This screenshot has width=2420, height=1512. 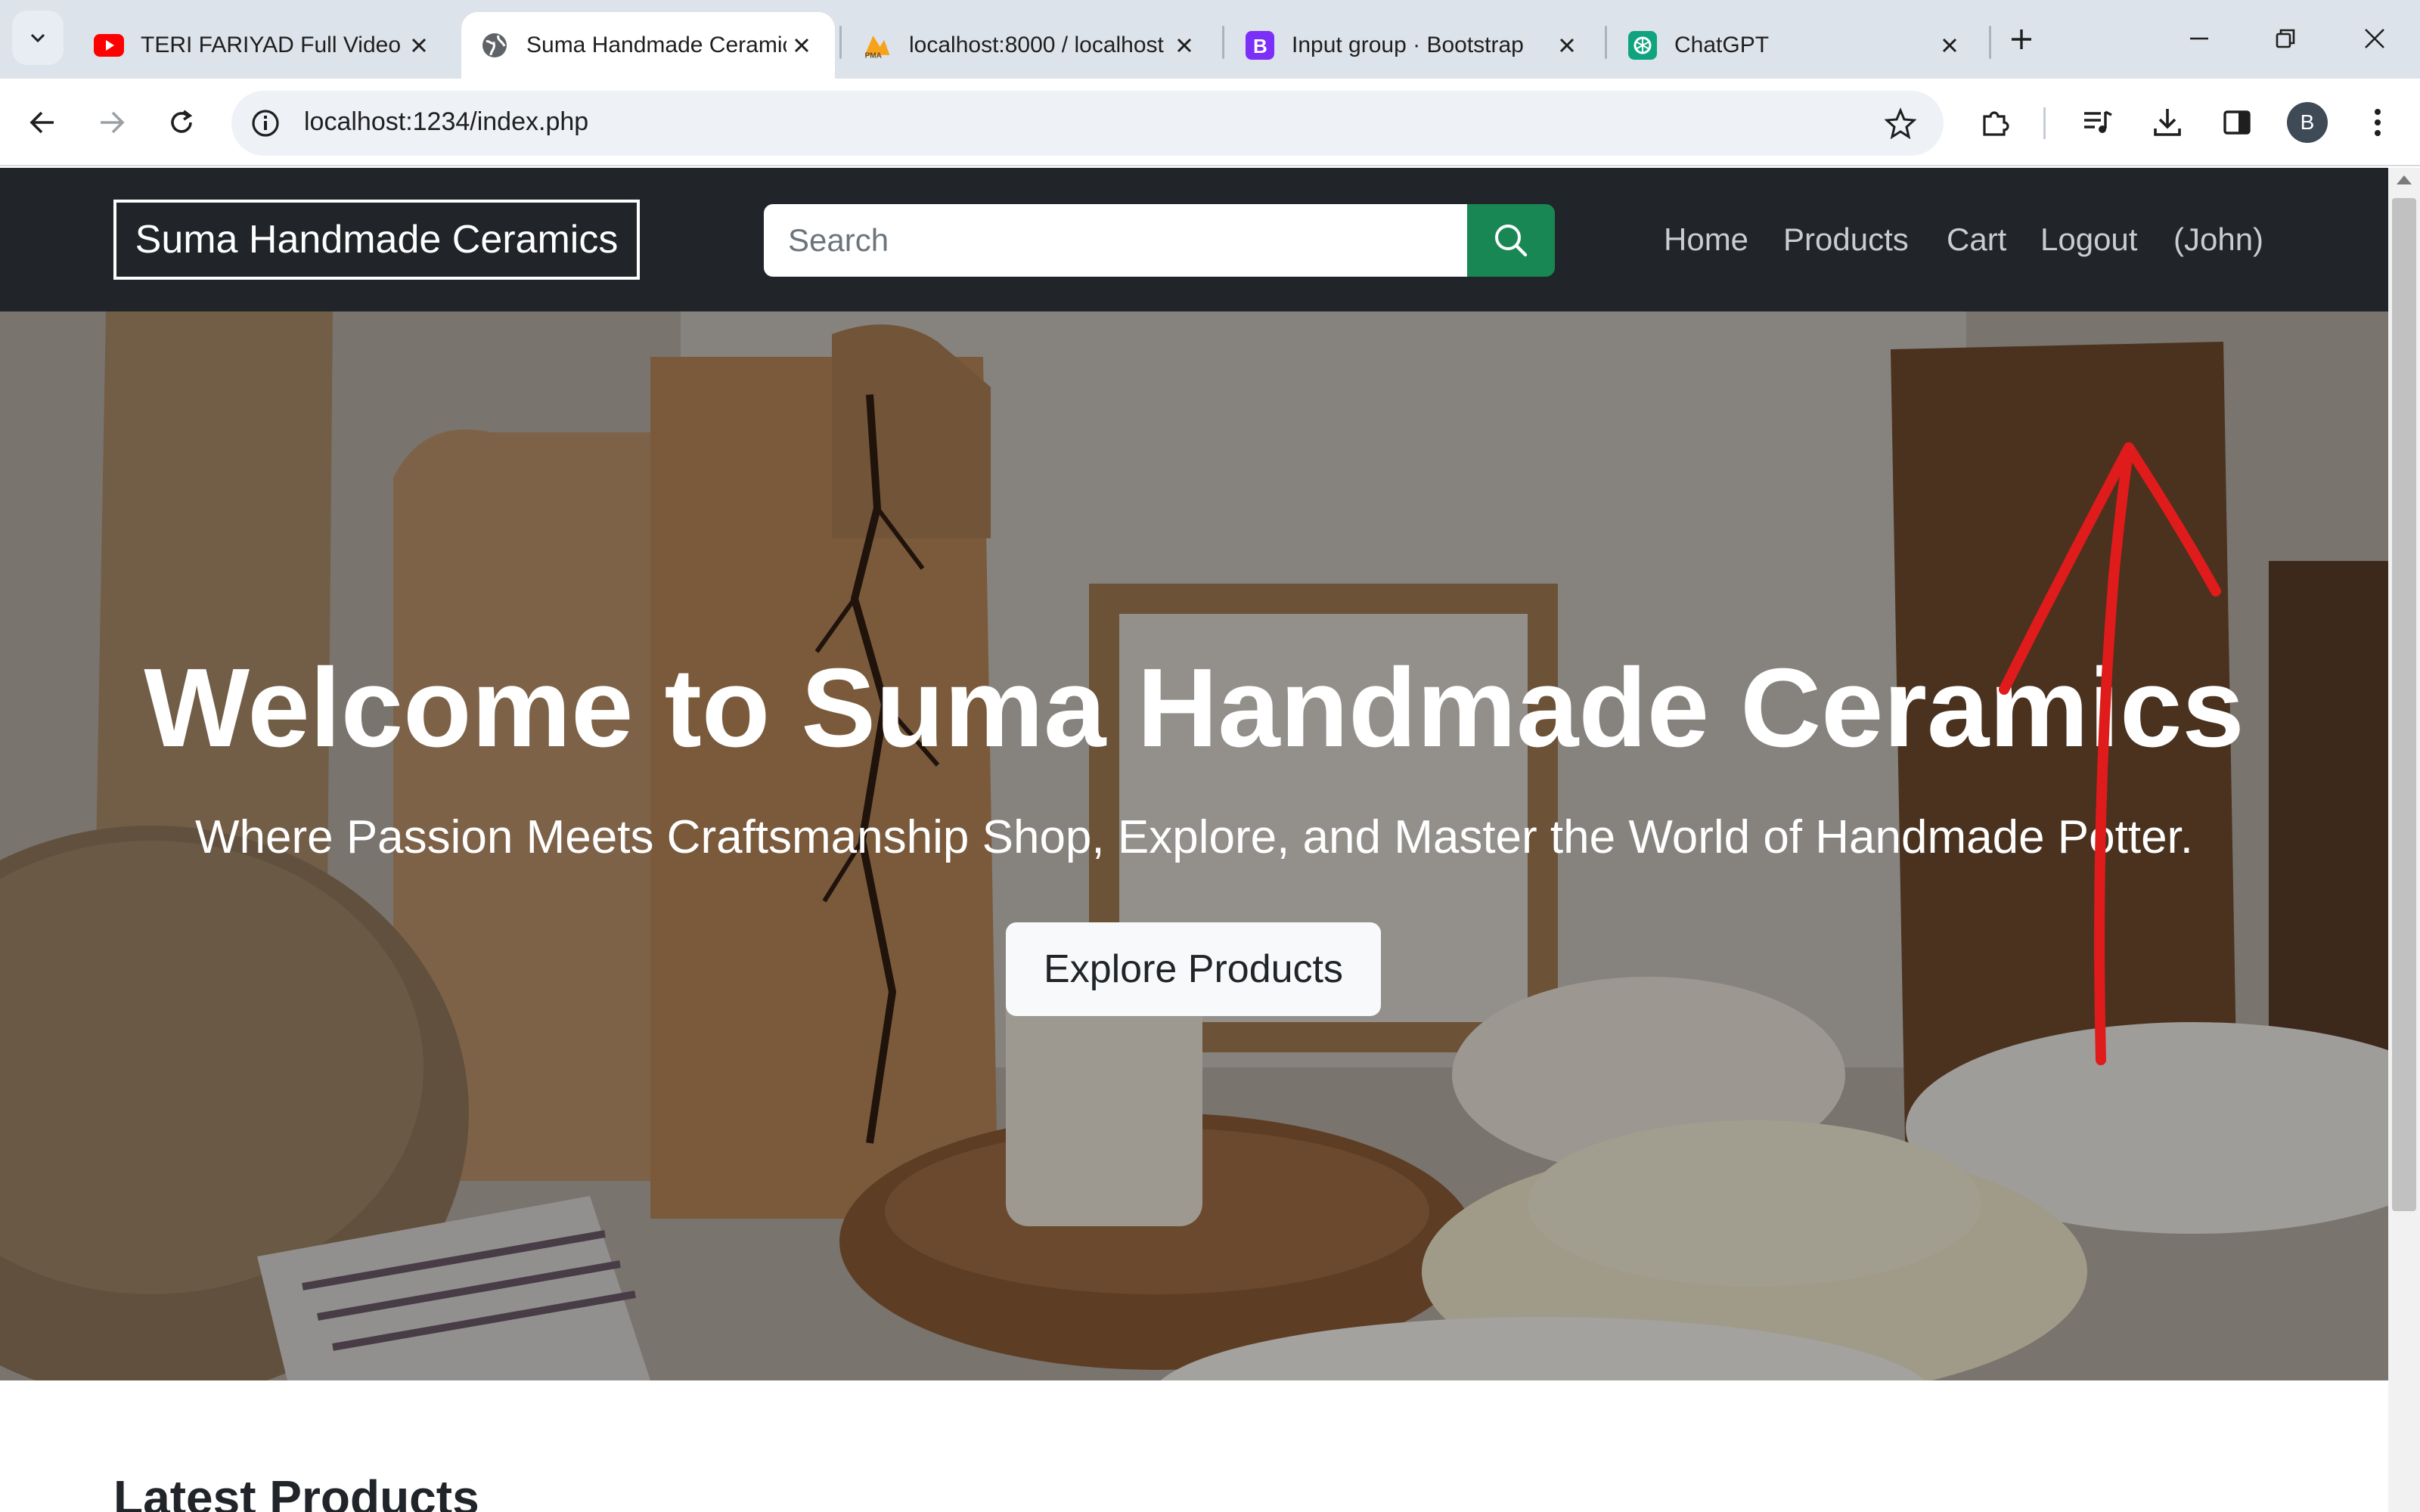 I want to click on browser-tab-0: TERI FARIYAD Full Video, so click(x=264, y=46).